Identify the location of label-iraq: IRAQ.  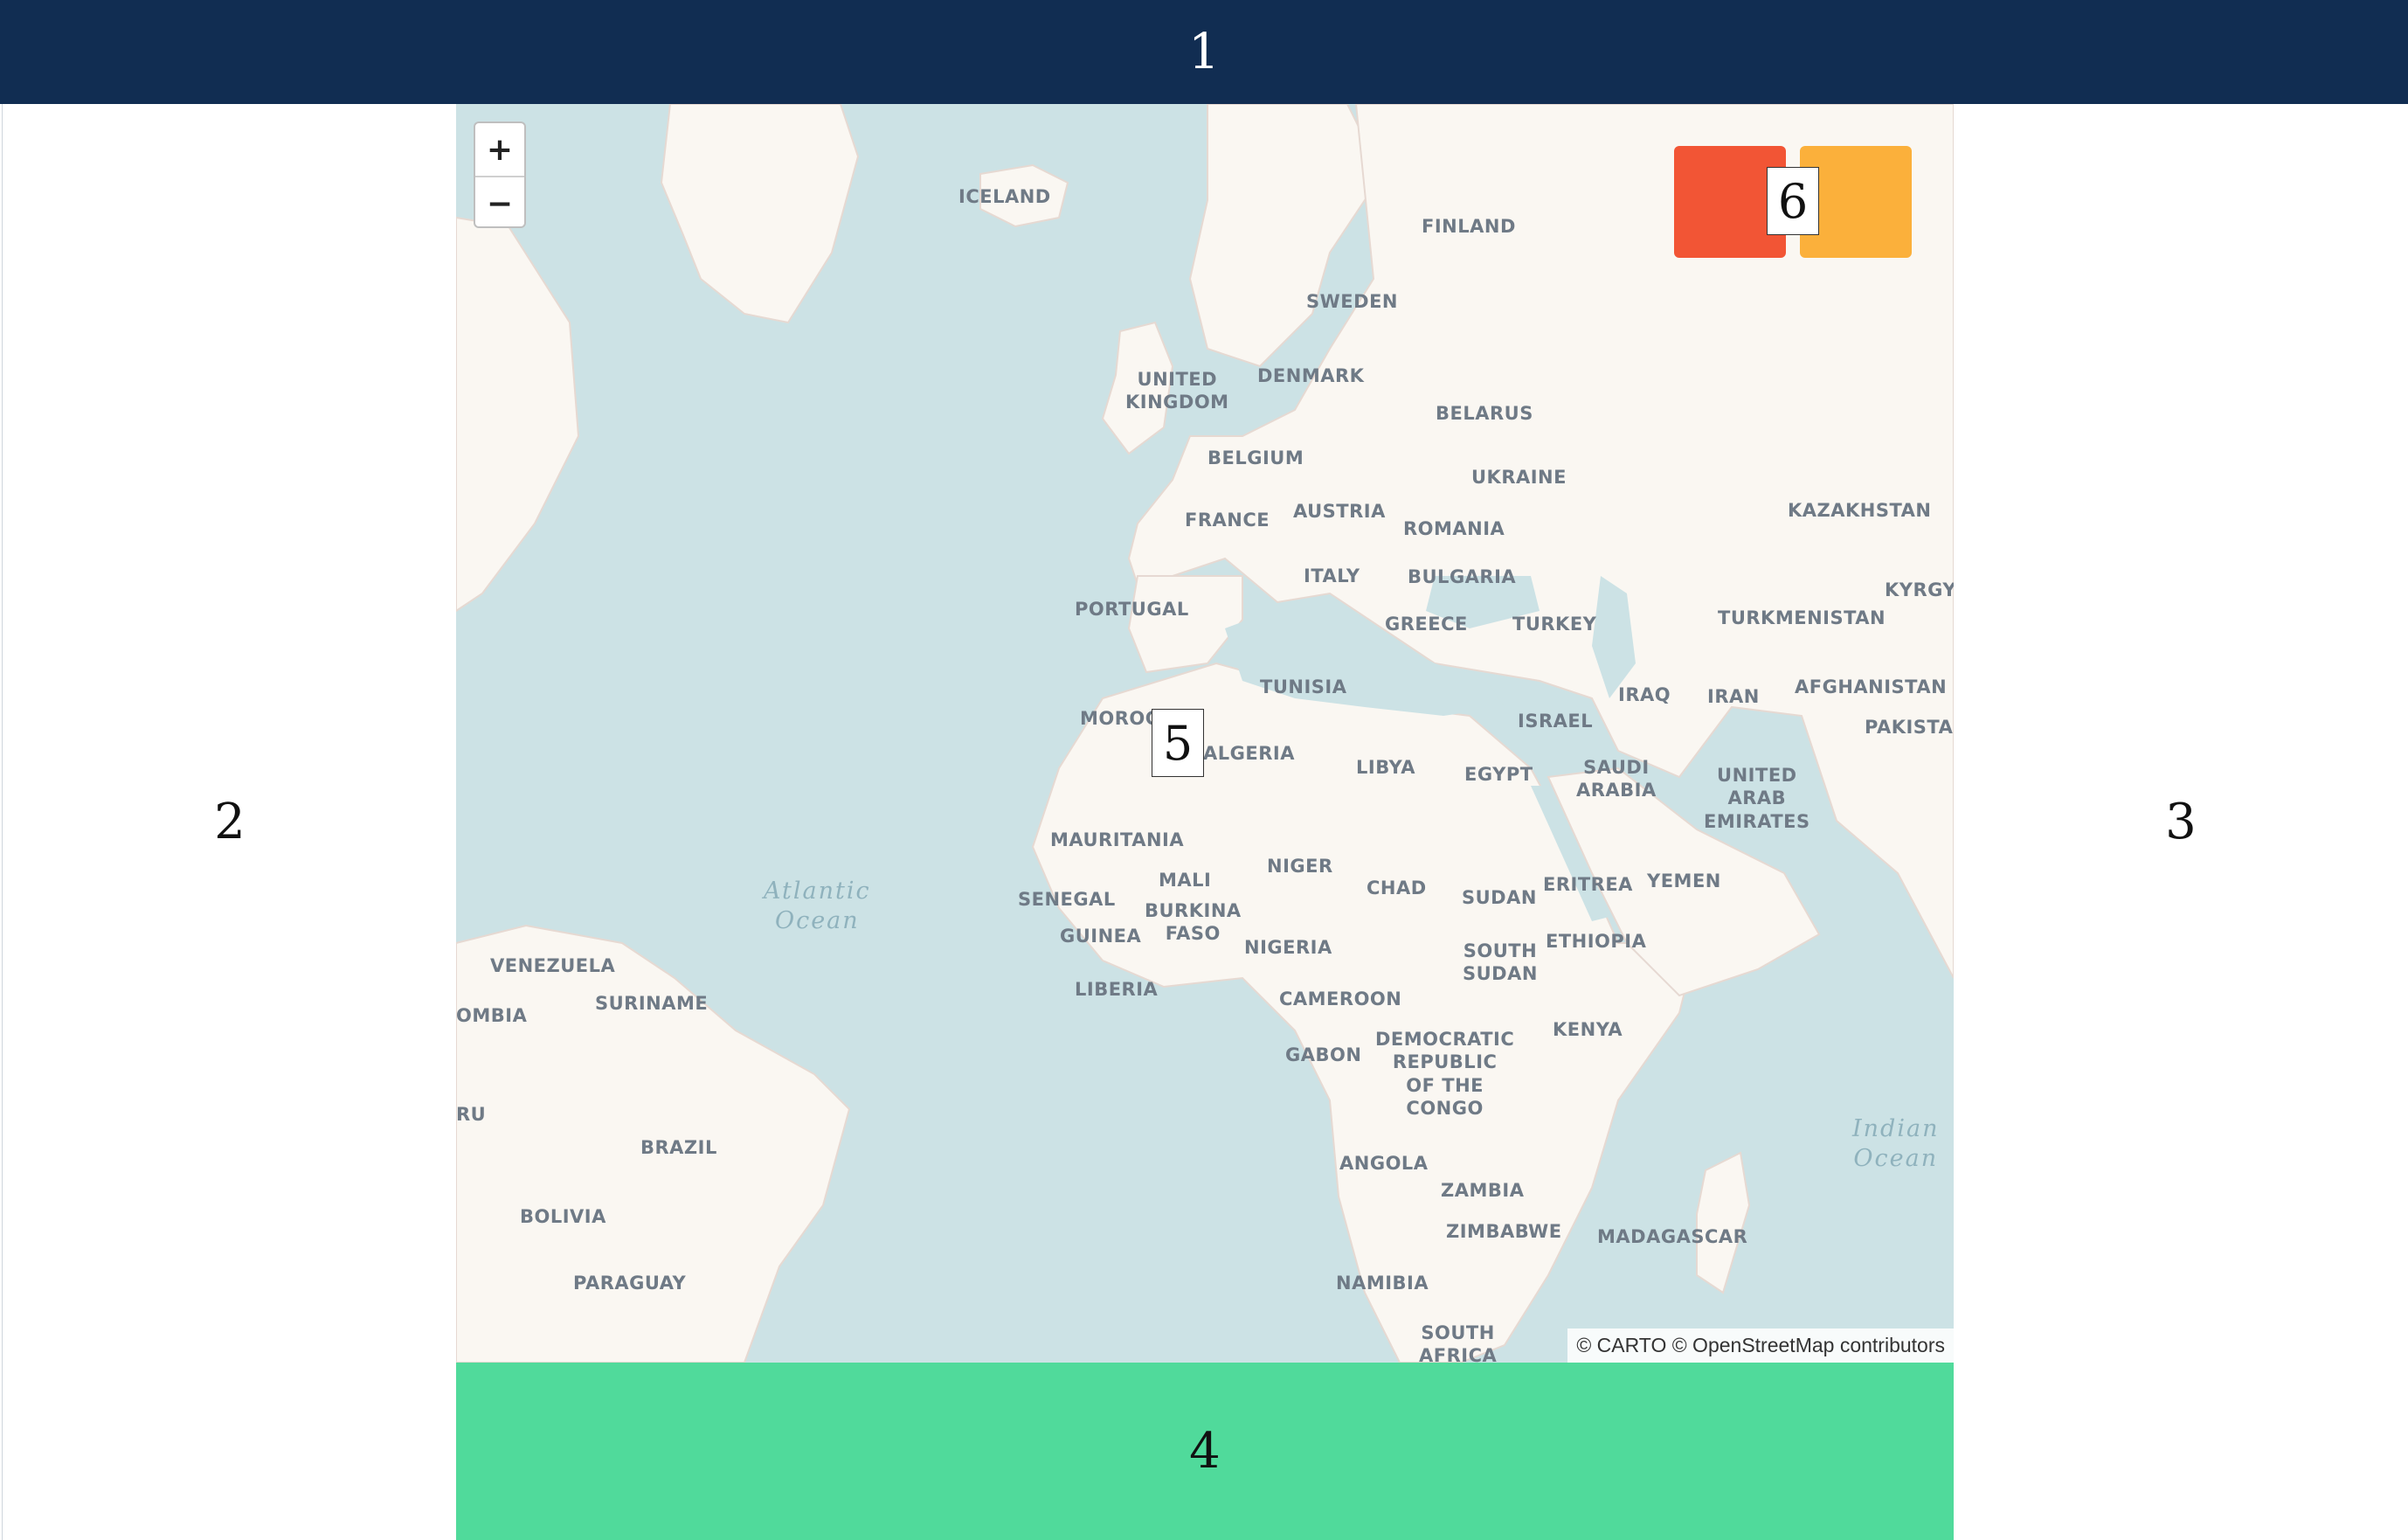
(1644, 694).